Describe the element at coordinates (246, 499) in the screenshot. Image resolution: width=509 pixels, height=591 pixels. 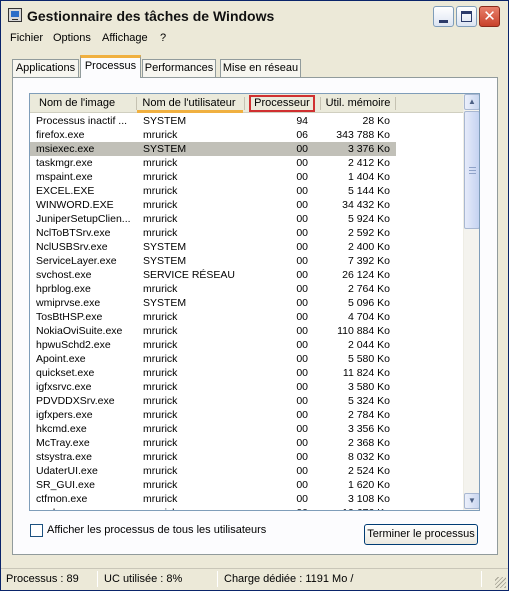
I see `process-row: ctfmon.exe mrurick 00 3 108 Ko` at that location.